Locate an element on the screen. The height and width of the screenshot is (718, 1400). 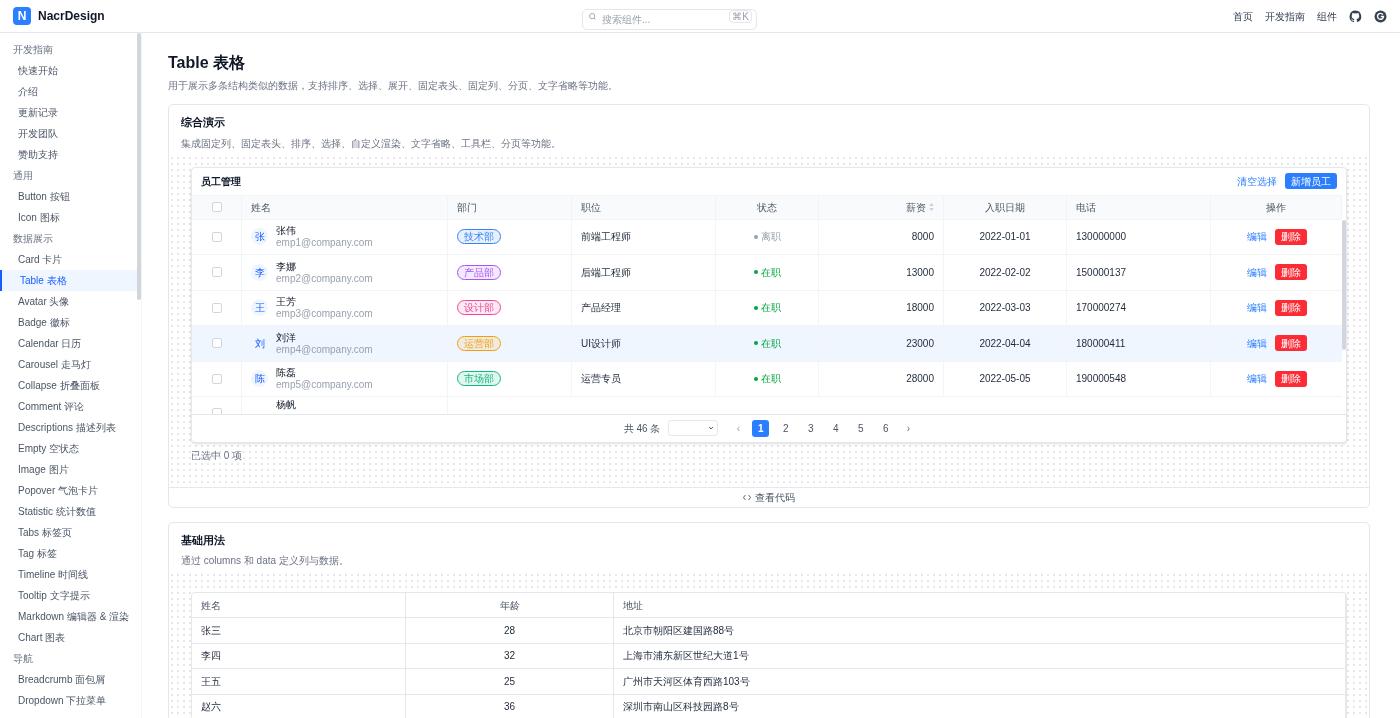
table-cell: 张三 is located at coordinates (299, 630).